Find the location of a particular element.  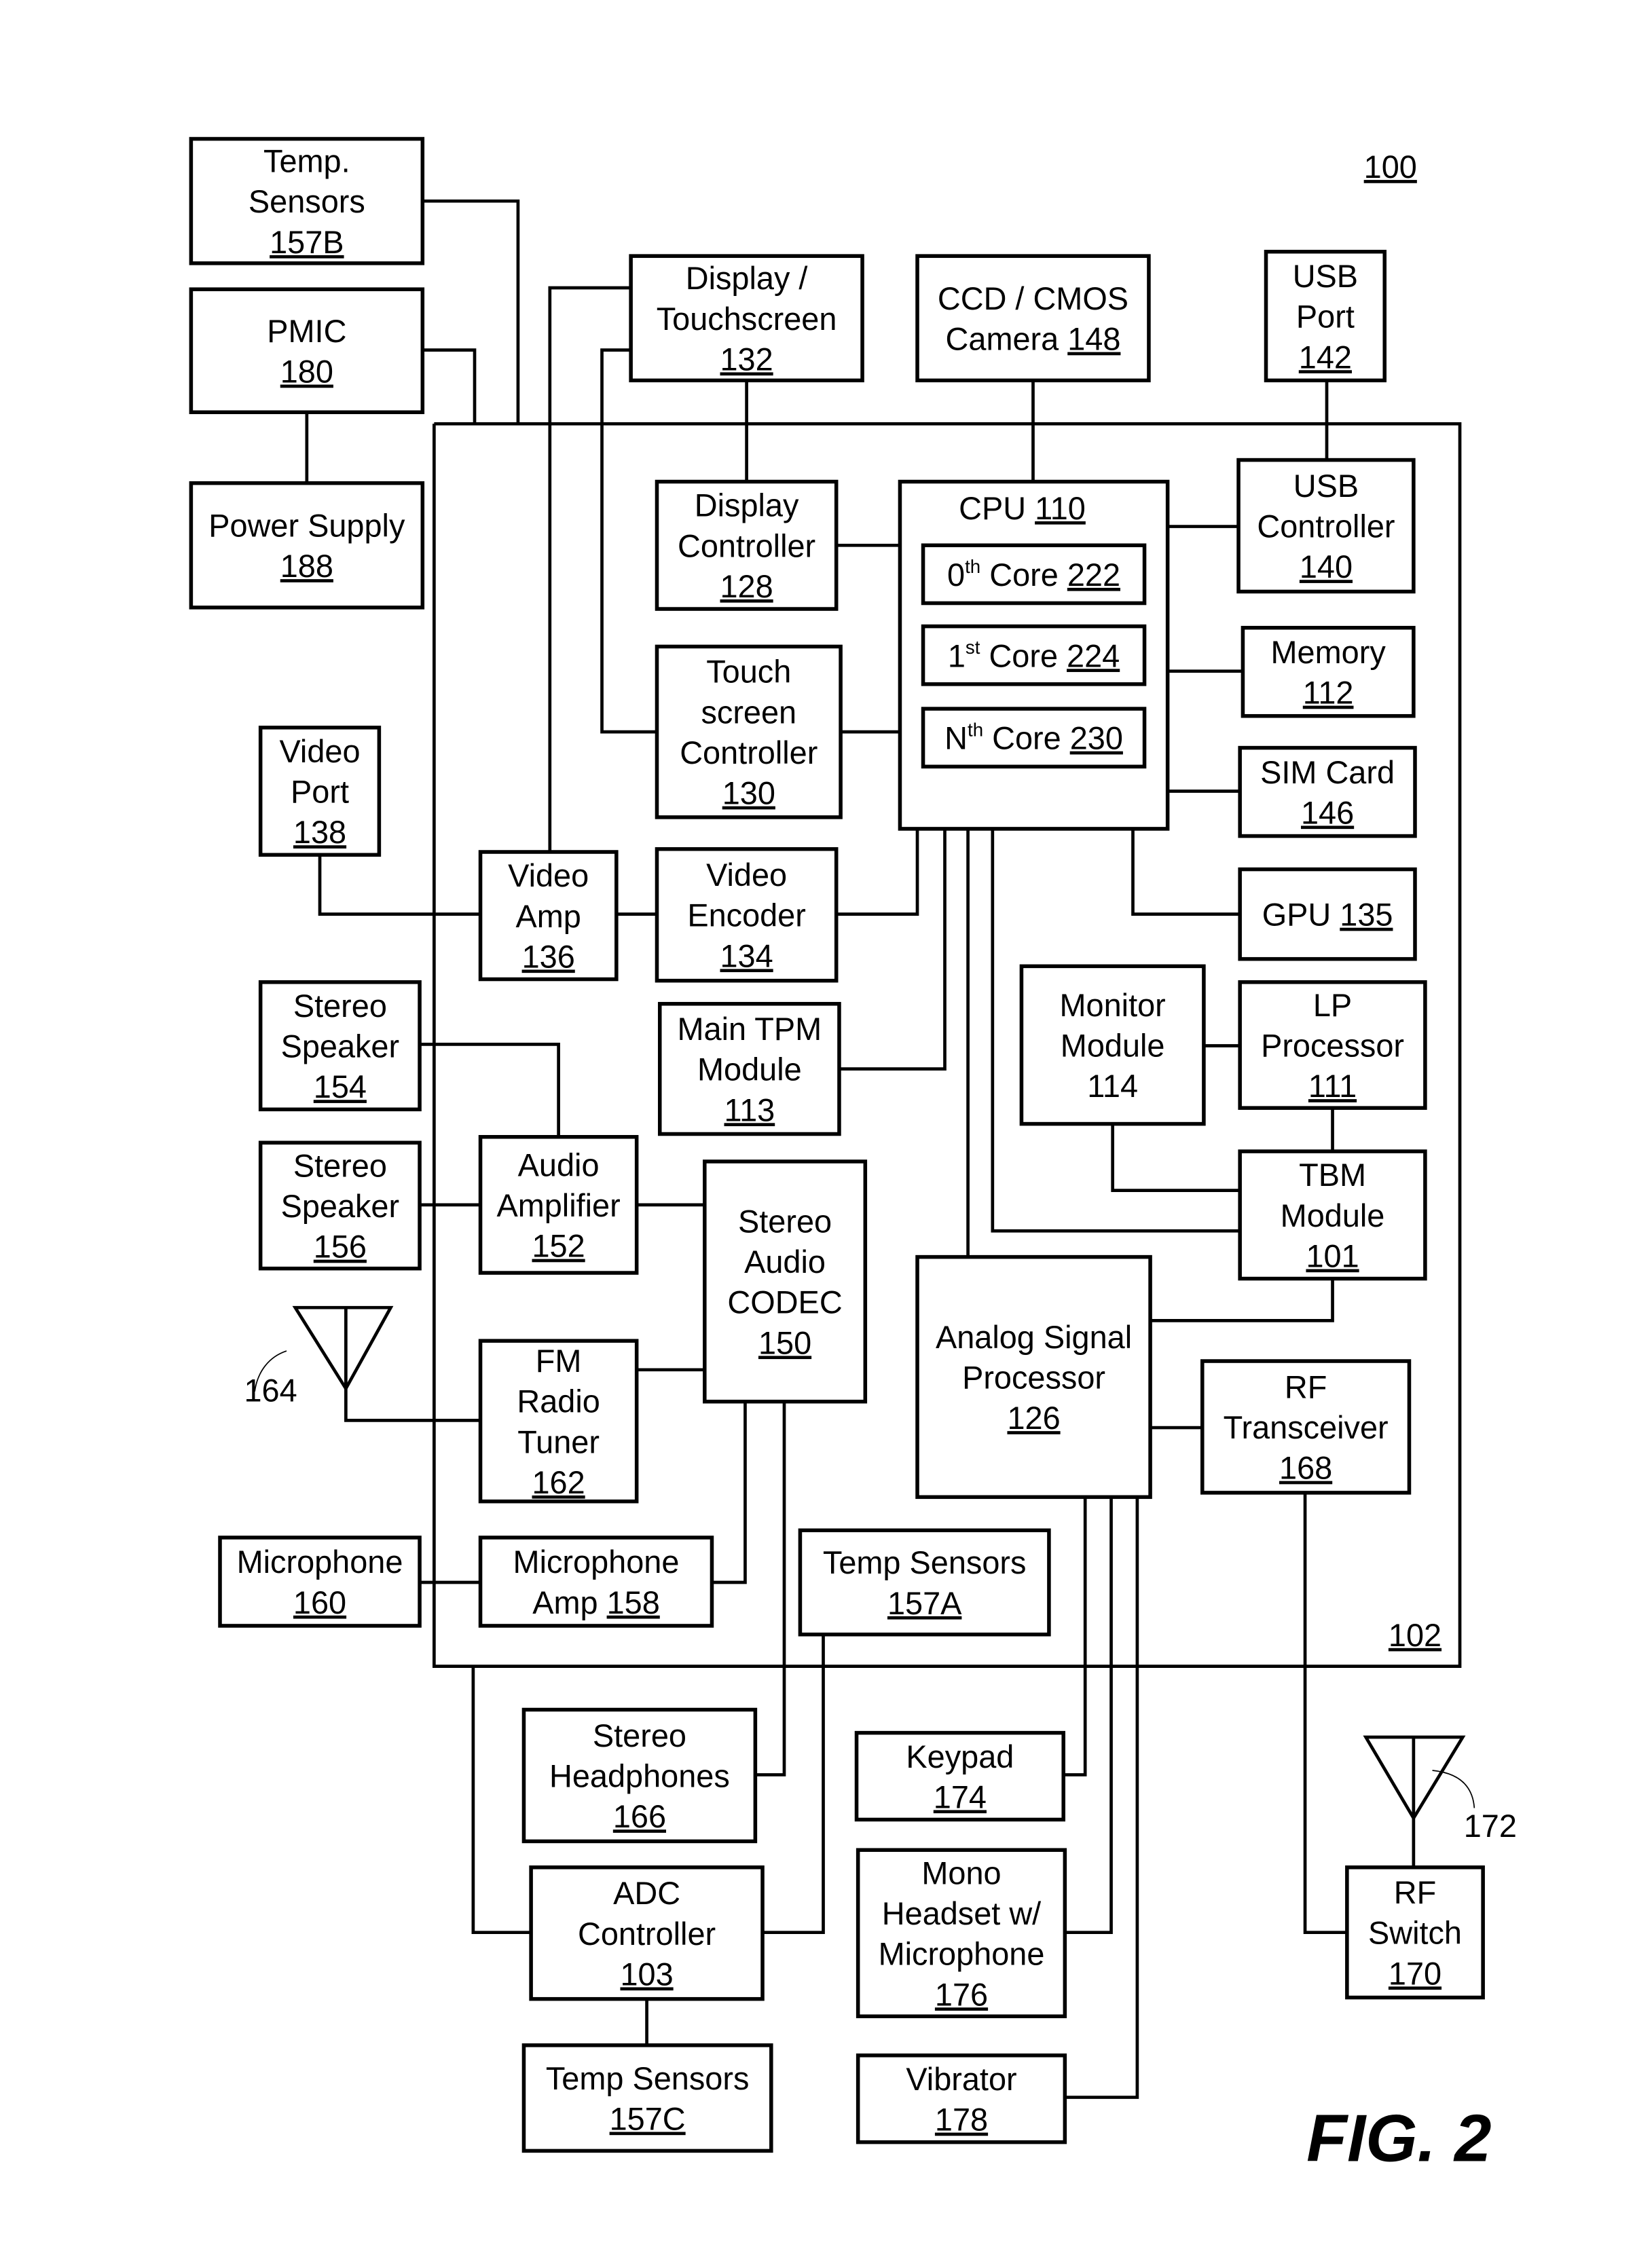

block-ref: 157B is located at coordinates (307, 243).